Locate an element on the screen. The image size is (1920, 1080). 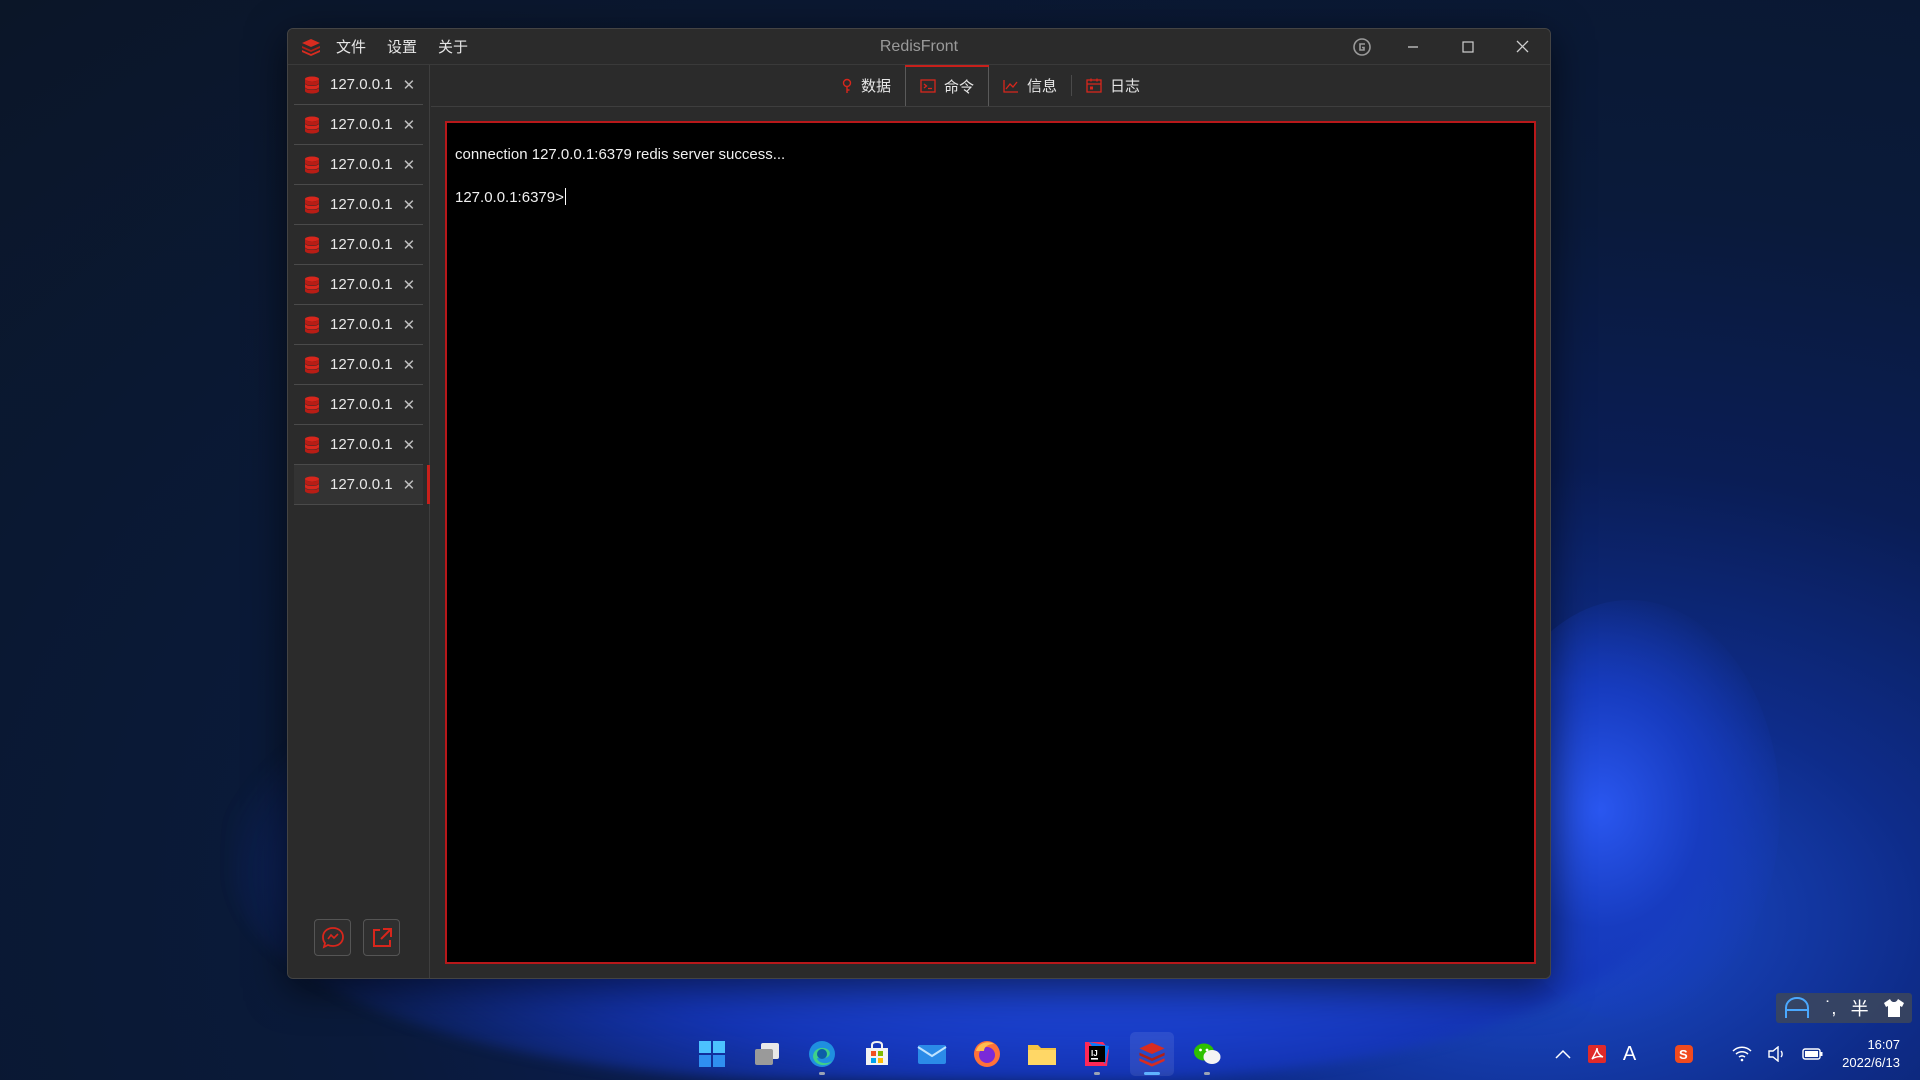
volume-icon is located at coordinates (1777, 1054).